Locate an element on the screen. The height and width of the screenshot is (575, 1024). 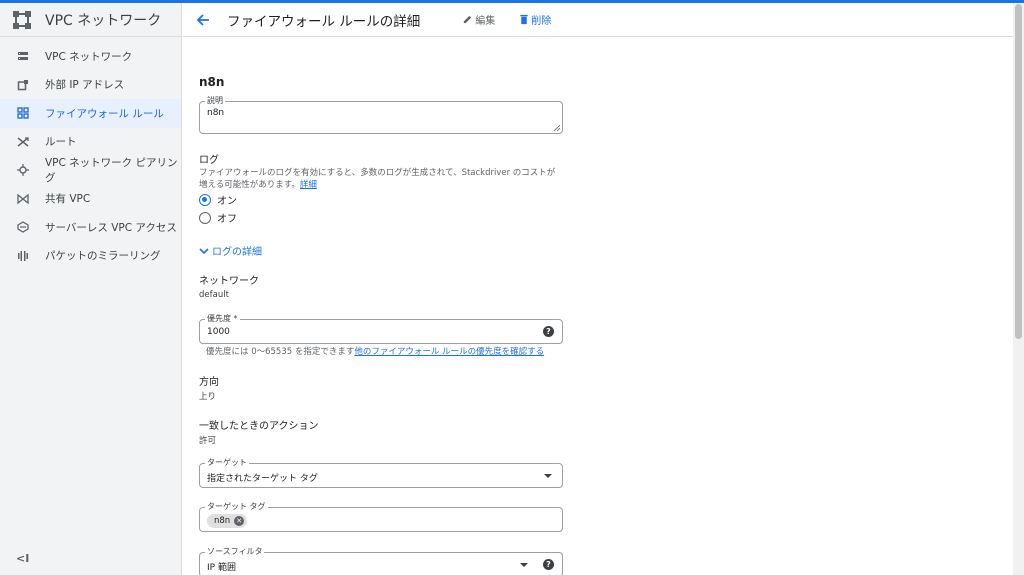
radio-checked-icon is located at coordinates (205, 199).